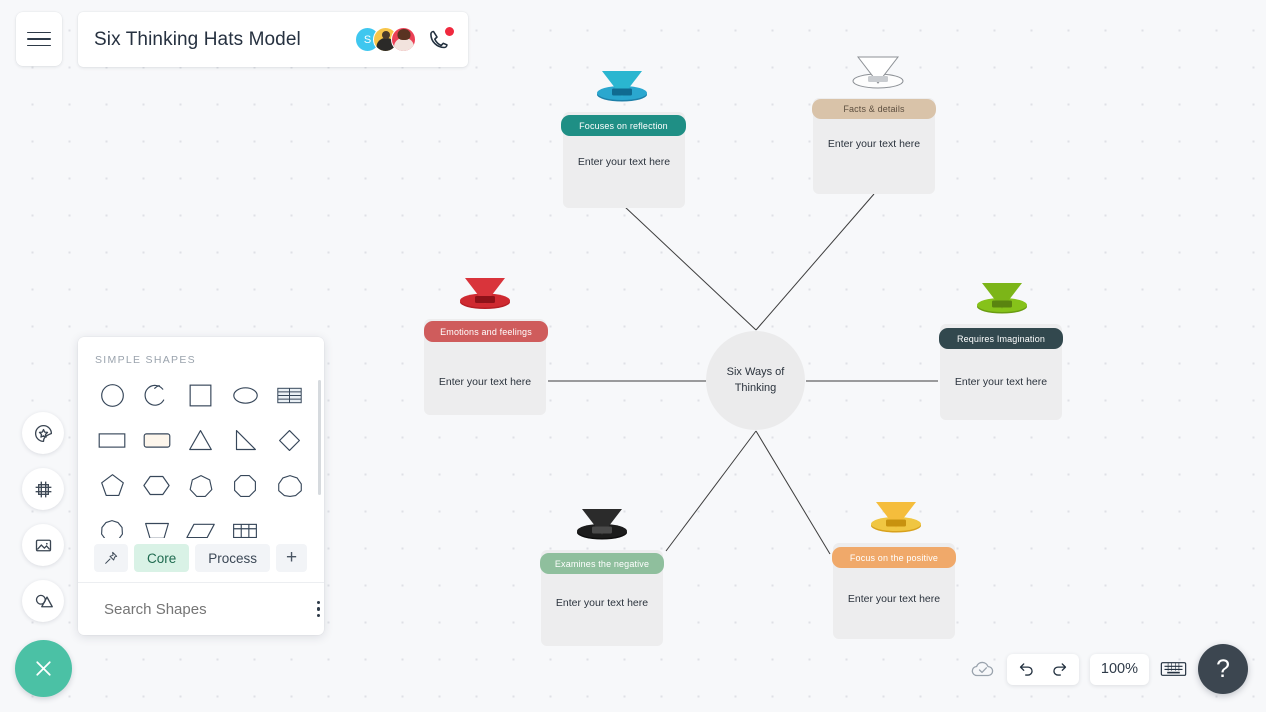  Describe the element at coordinates (874, 144) in the screenshot. I see `white-hat-body: Enter your text here` at that location.